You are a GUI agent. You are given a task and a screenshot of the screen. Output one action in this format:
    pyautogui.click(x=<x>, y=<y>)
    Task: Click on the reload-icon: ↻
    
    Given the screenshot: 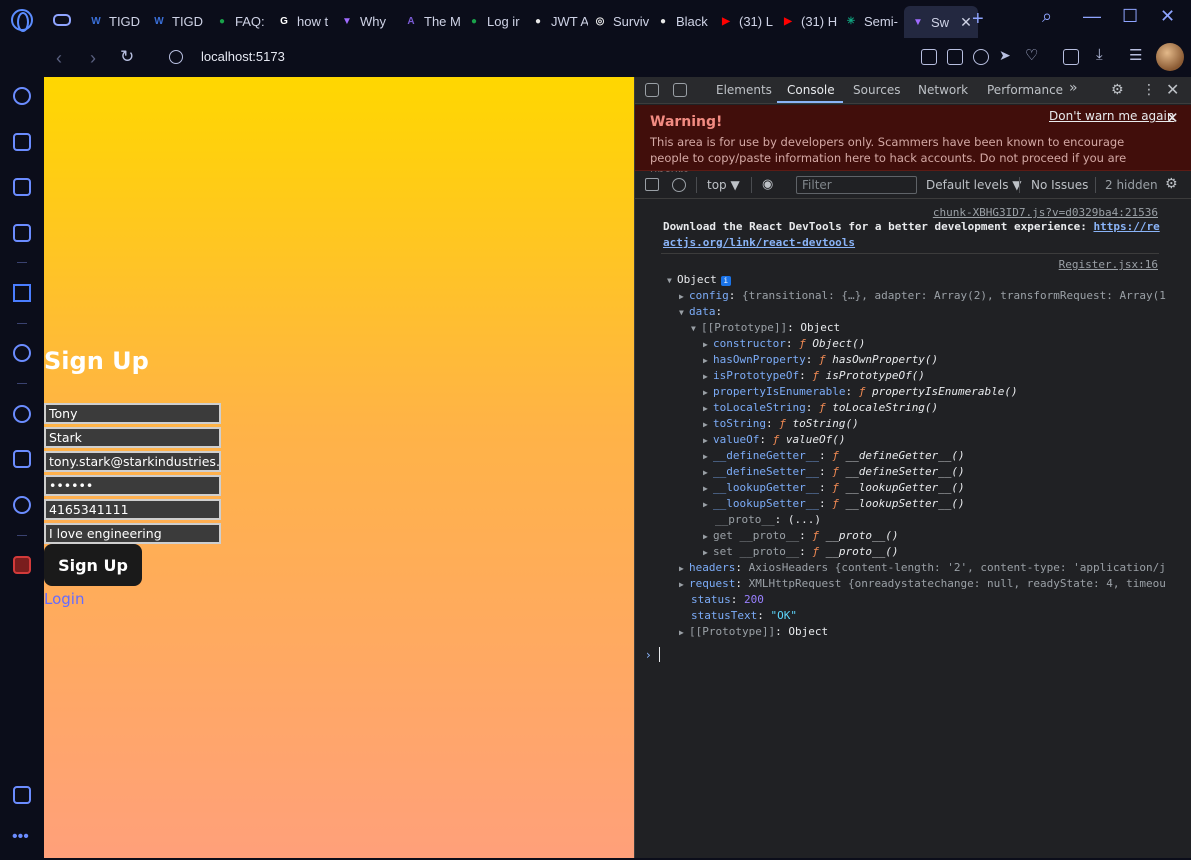 What is the action you would take?
    pyautogui.click(x=127, y=57)
    